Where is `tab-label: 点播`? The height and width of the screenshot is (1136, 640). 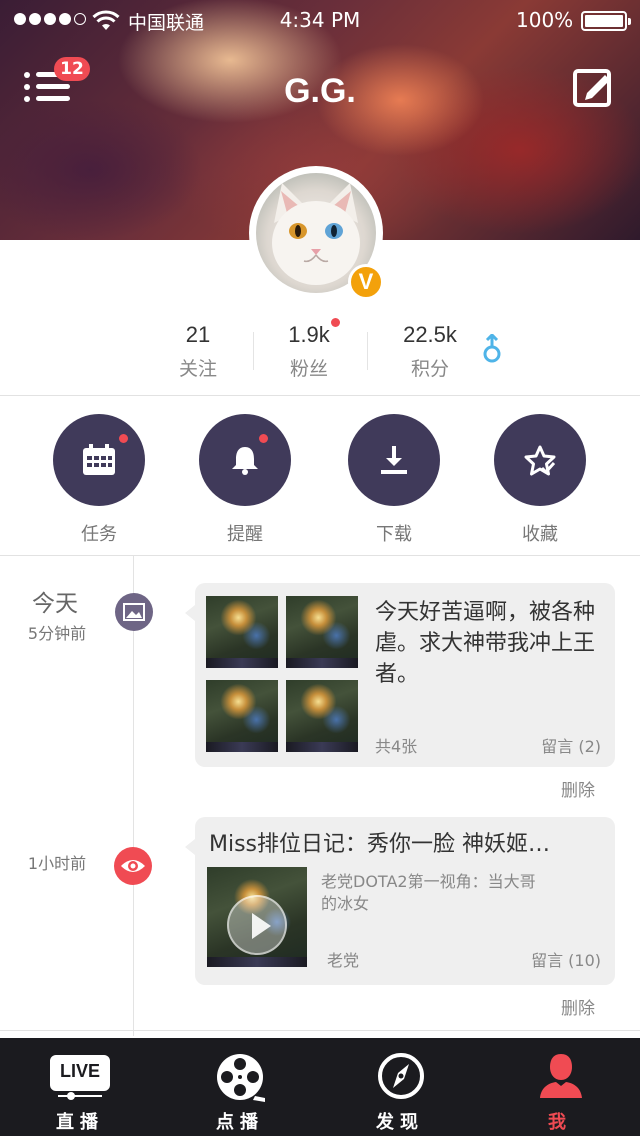
tab-label: 点播 is located at coordinates (240, 1122).